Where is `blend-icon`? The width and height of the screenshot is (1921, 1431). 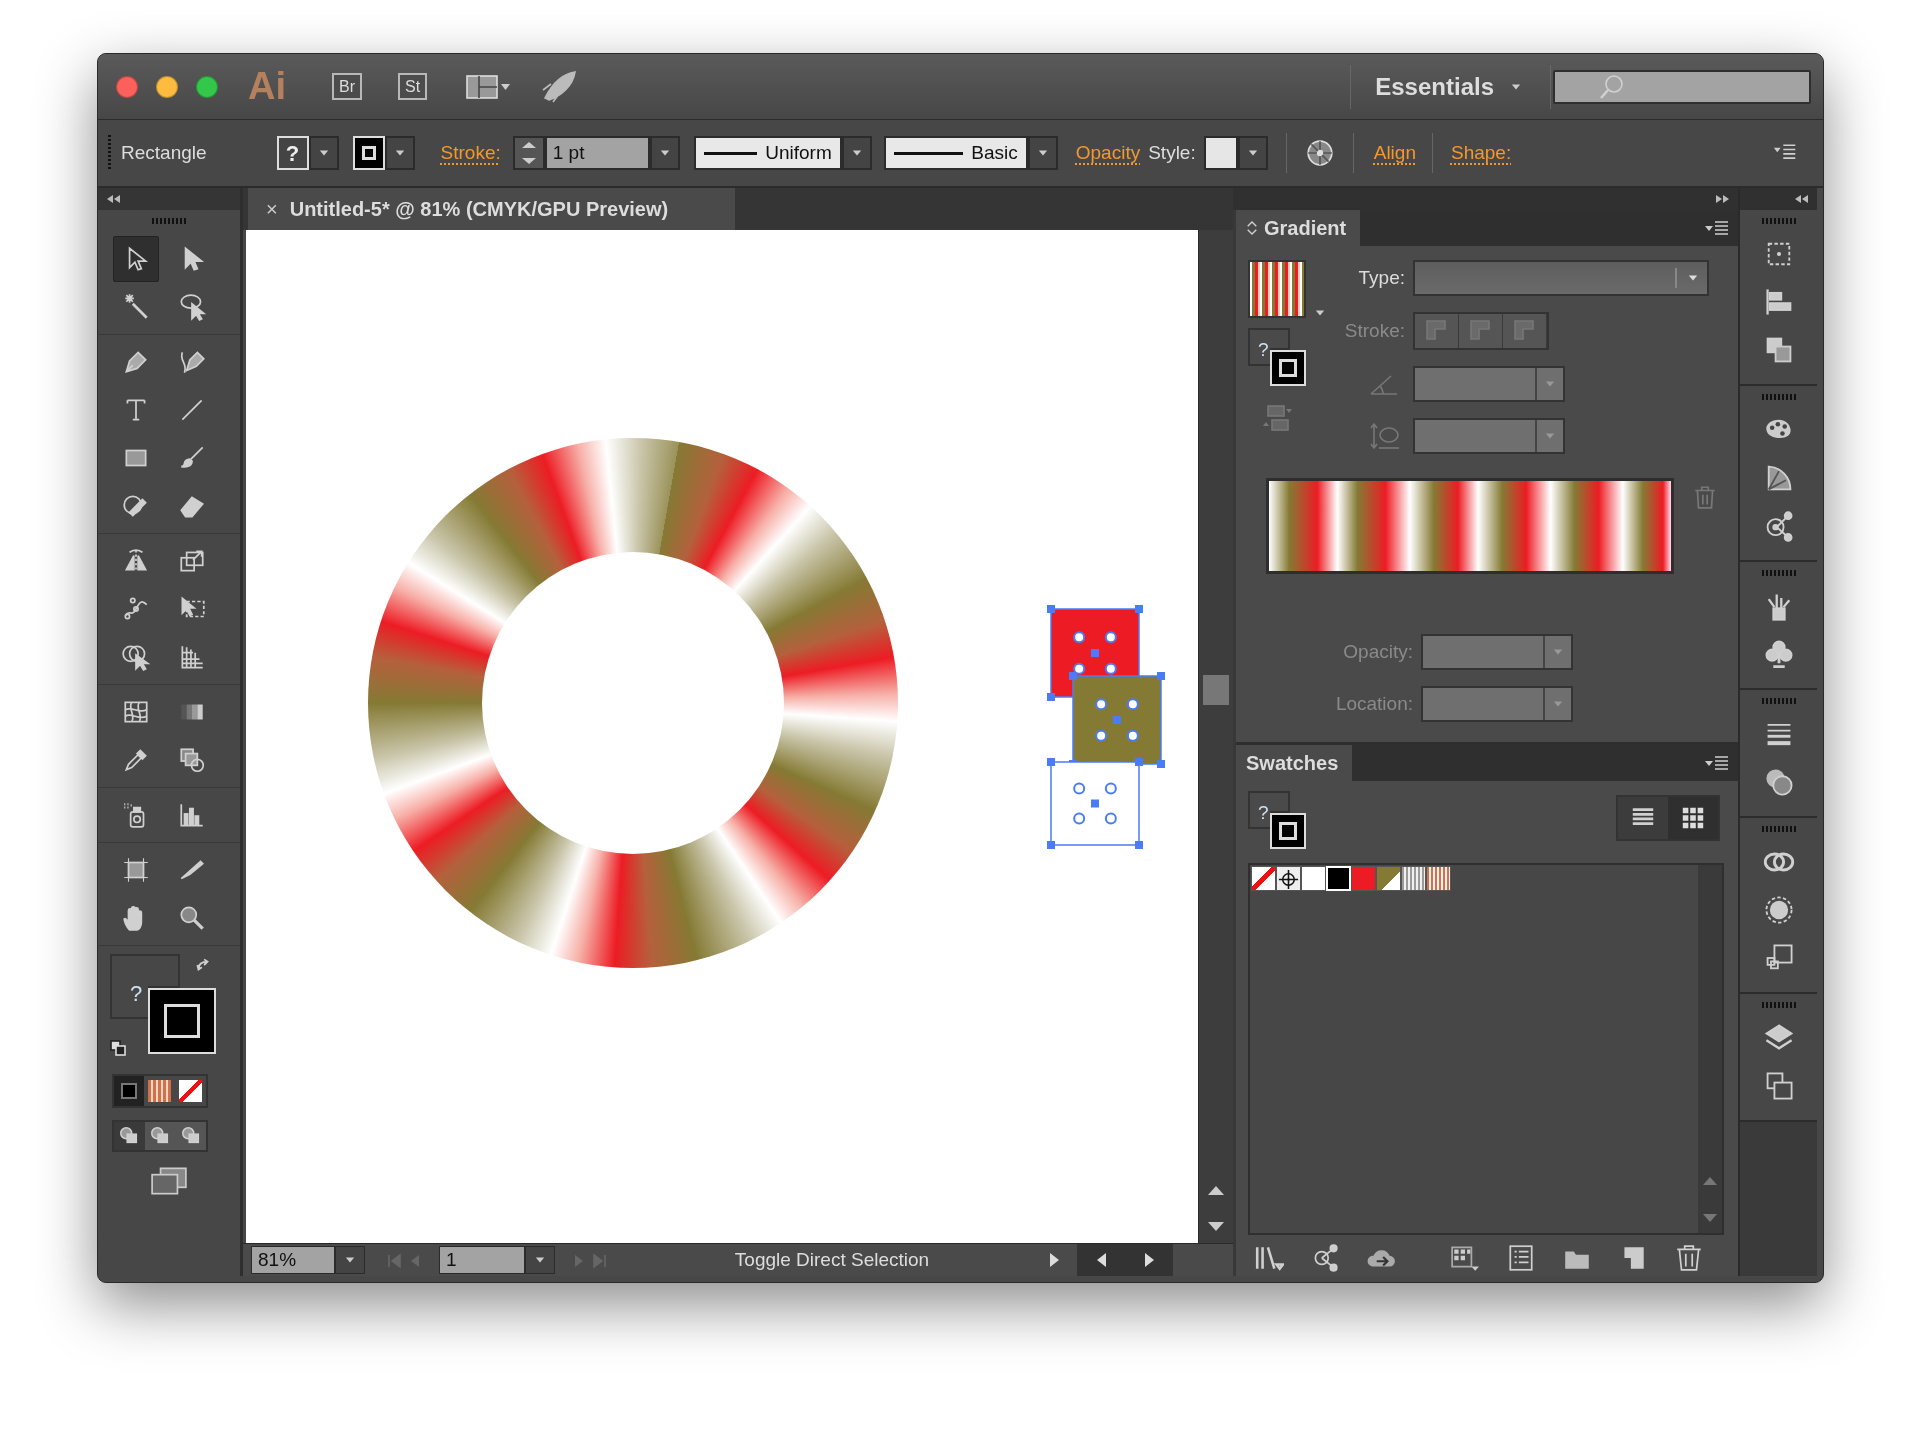
blend-icon is located at coordinates (192, 760).